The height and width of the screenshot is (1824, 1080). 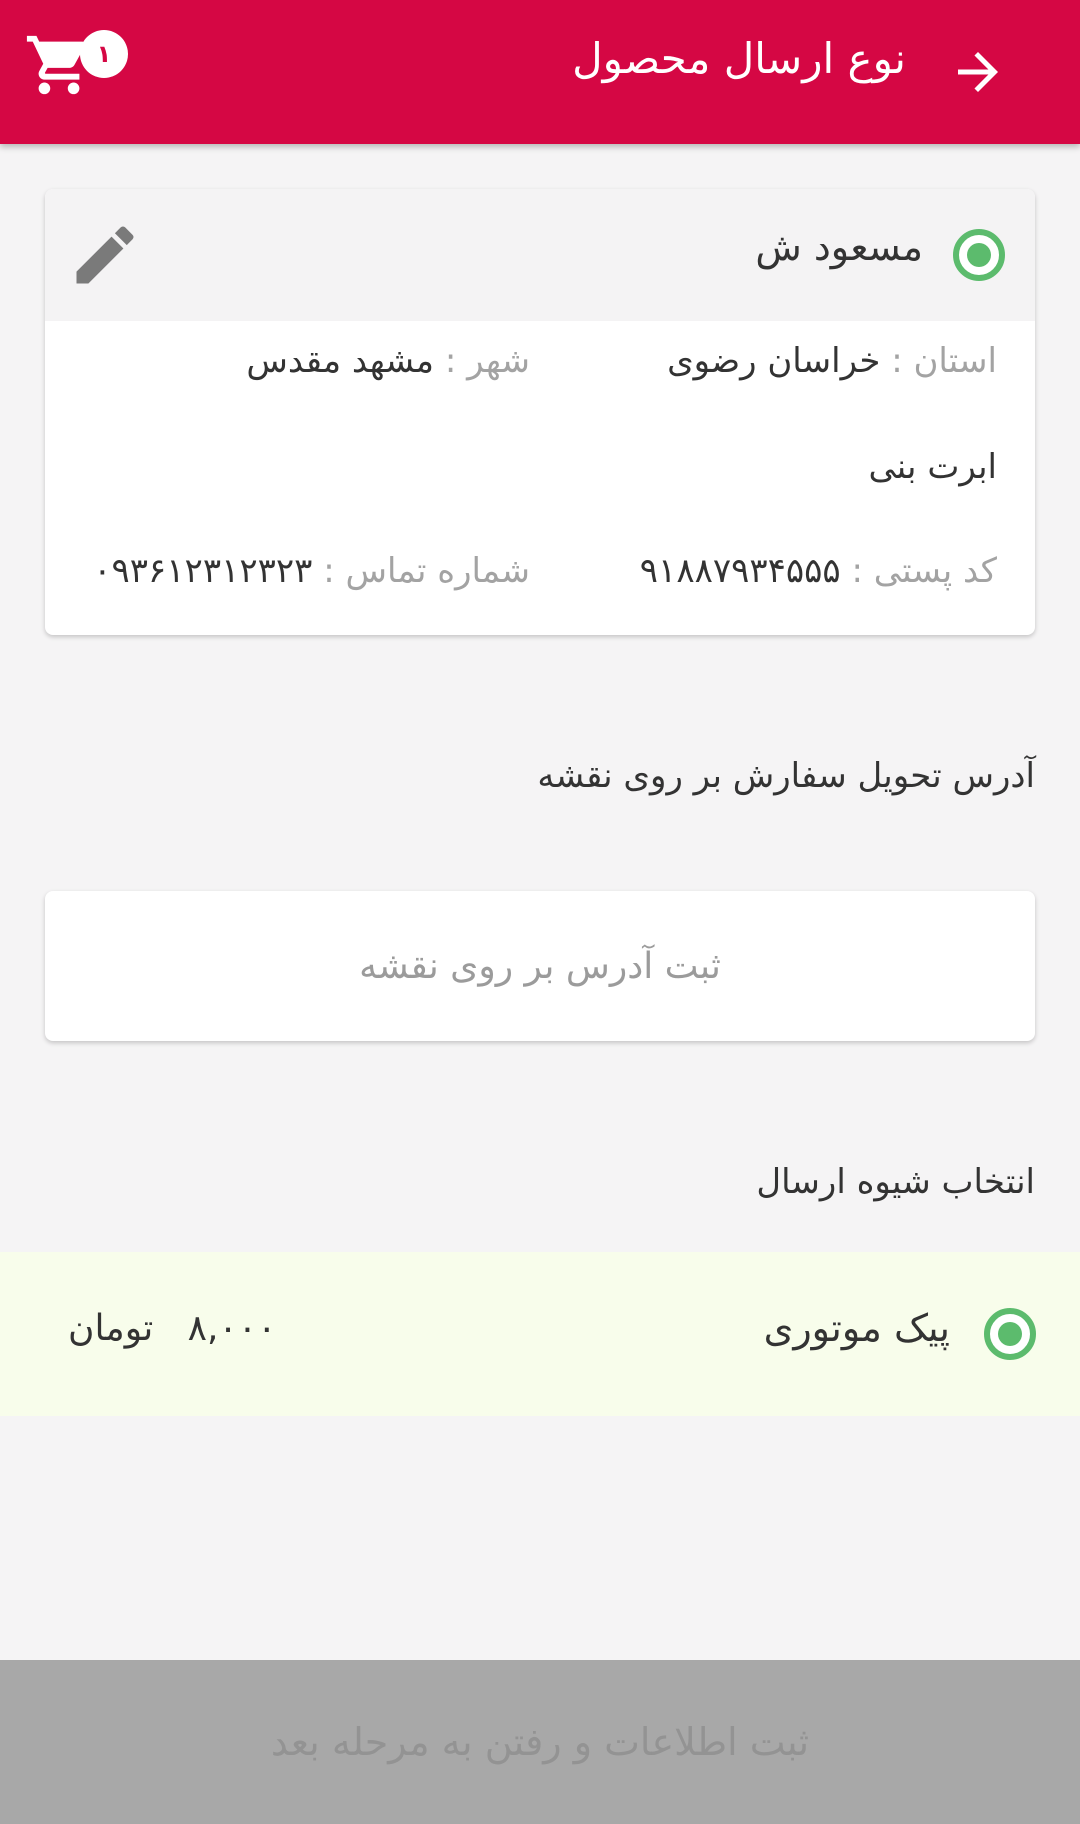 I want to click on address-card-header: مسعود ش, so click(x=540, y=255).